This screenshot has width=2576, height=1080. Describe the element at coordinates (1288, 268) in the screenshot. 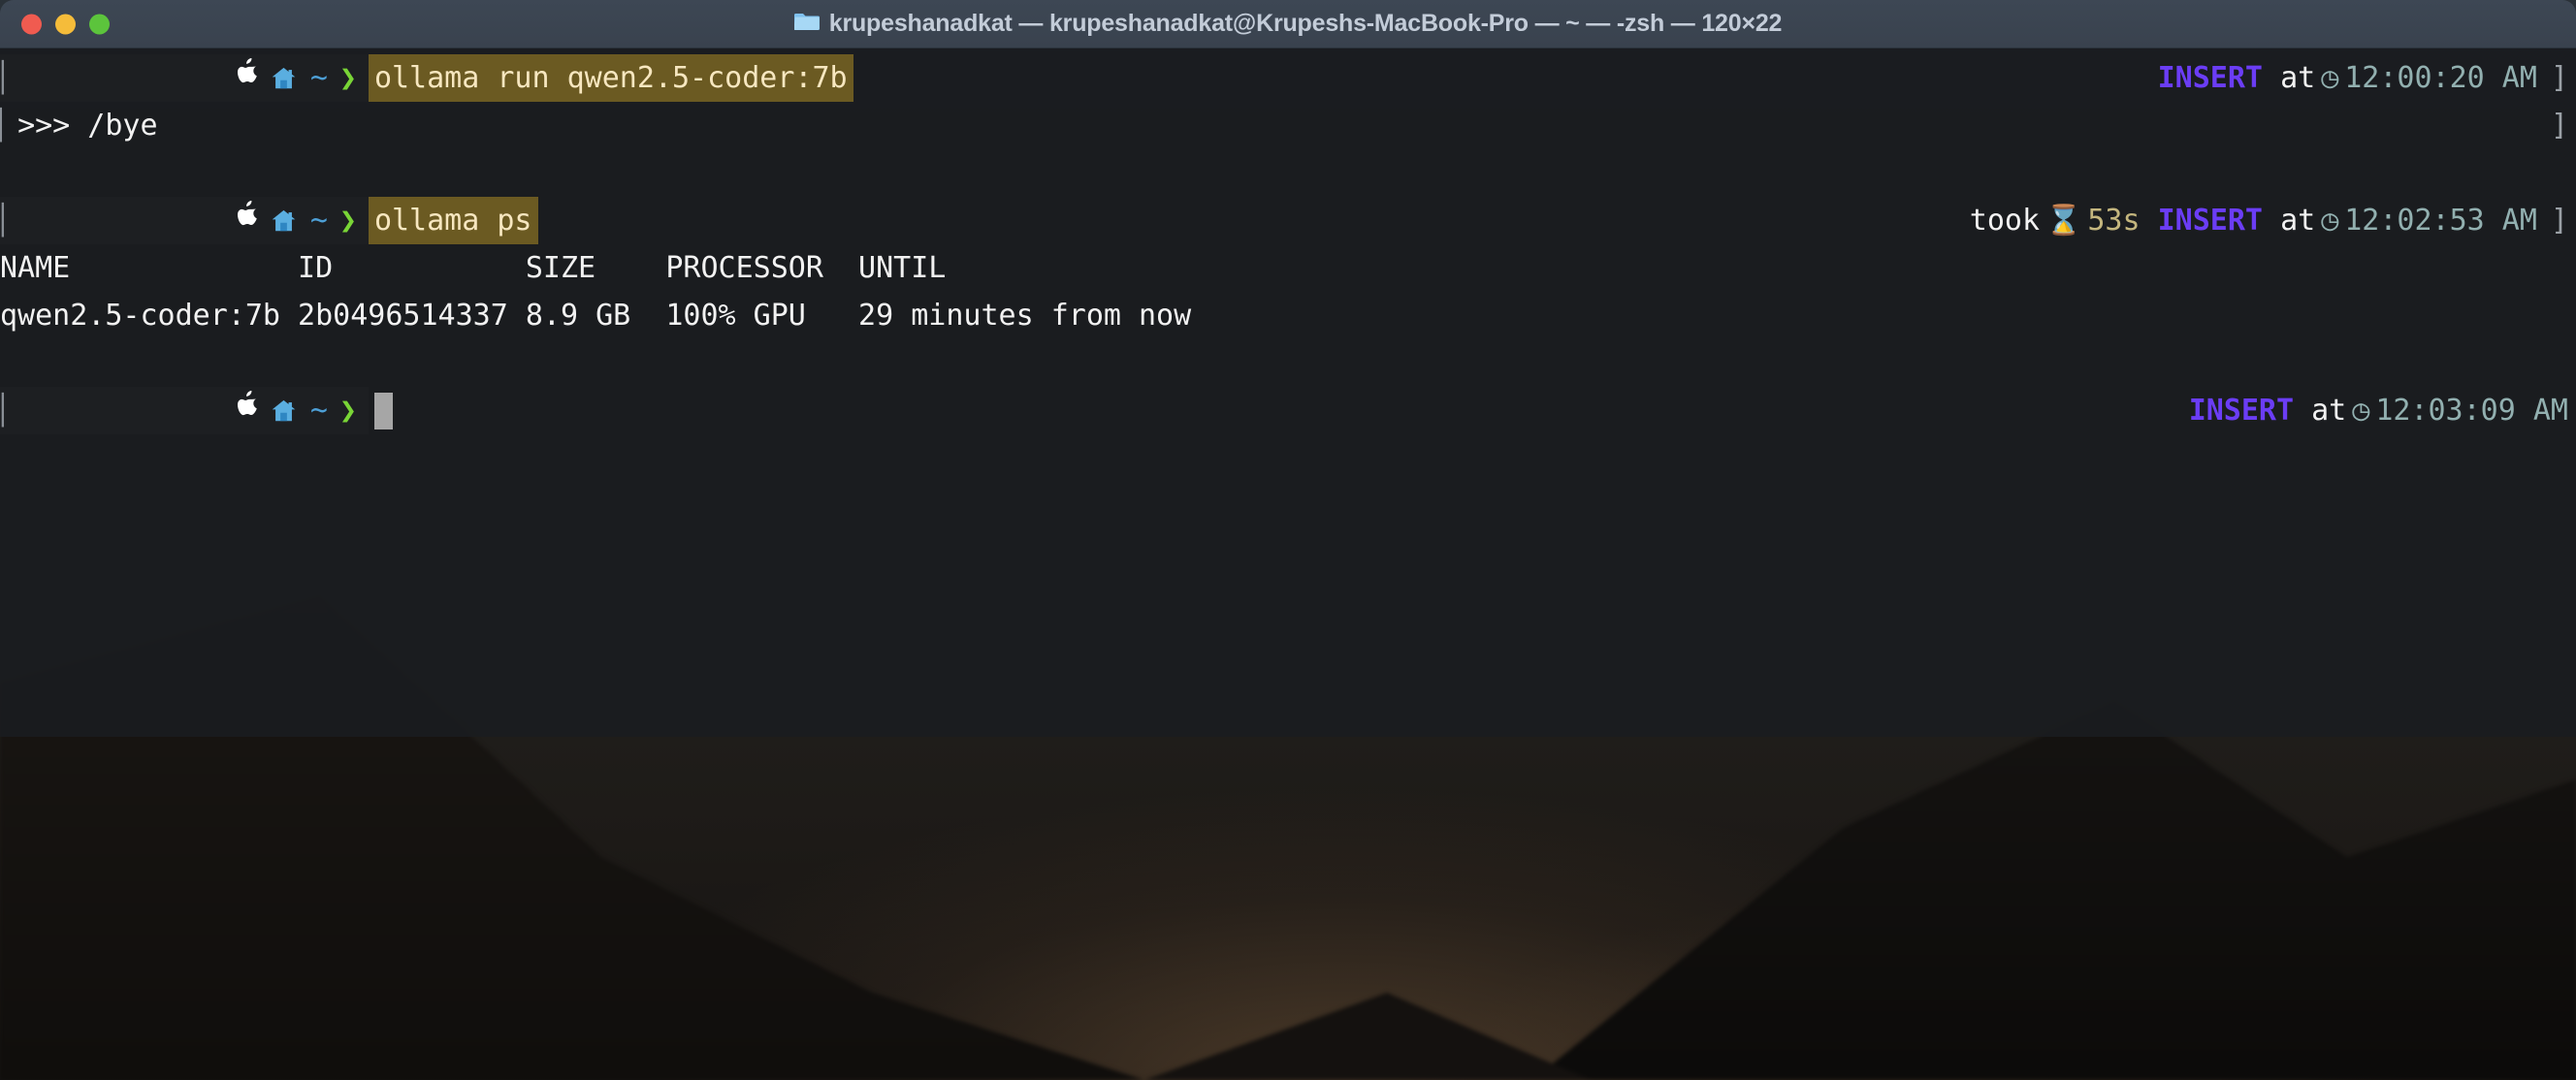

I see `ps-table-header-row: NAME ID SIZE PROCESSOR UNTIL` at that location.